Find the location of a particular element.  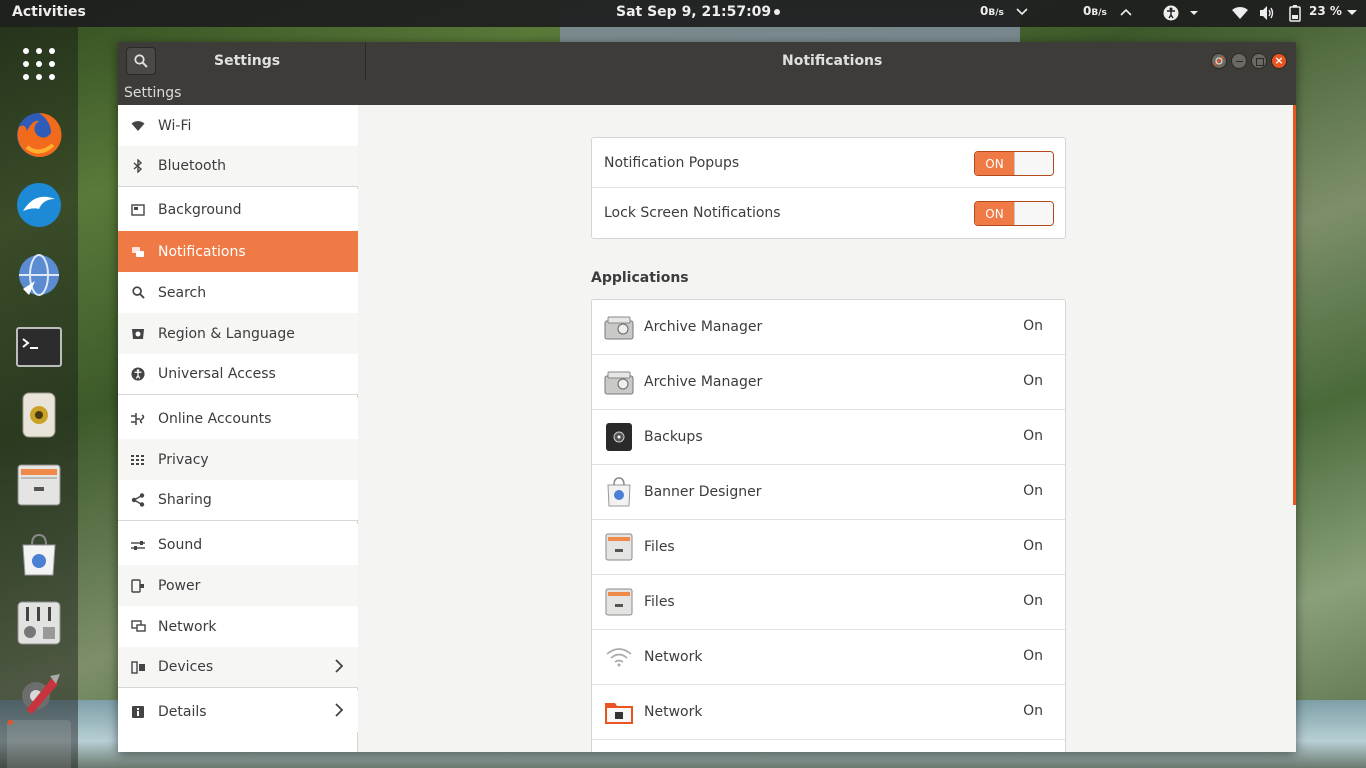

mixer-icon is located at coordinates (39, 623).